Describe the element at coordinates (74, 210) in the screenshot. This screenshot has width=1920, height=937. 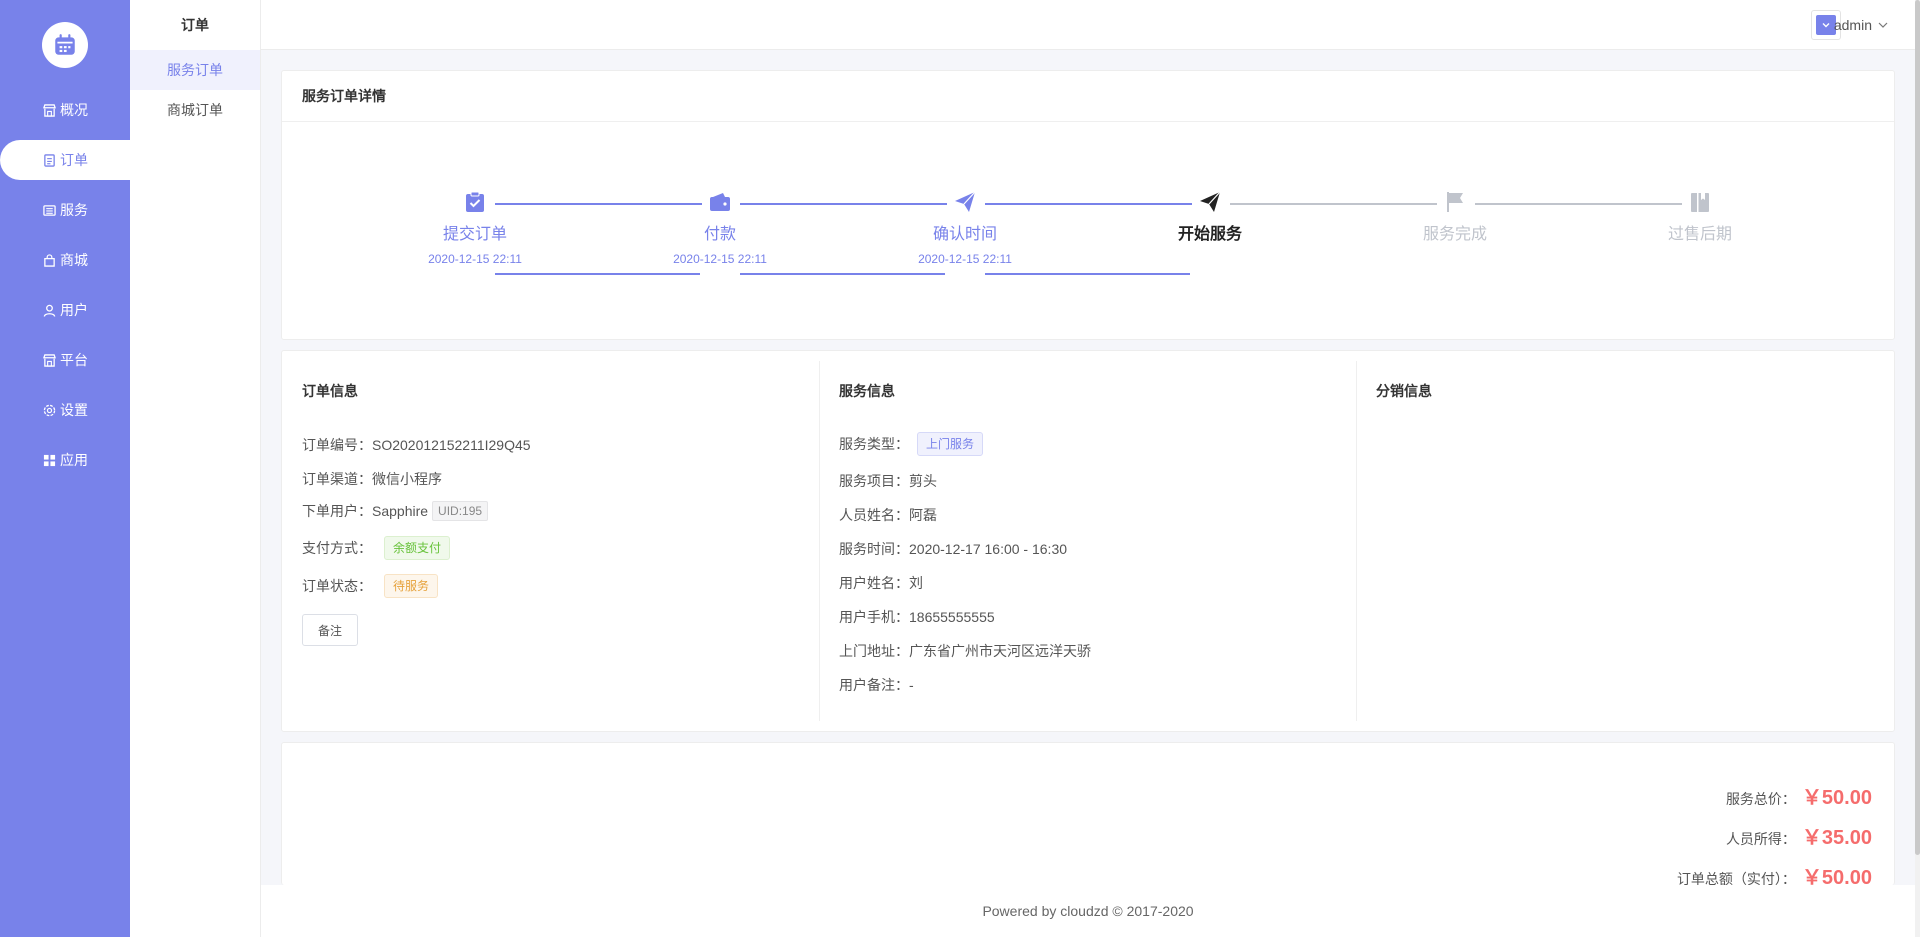
I see `nav-item-label: 服务` at that location.